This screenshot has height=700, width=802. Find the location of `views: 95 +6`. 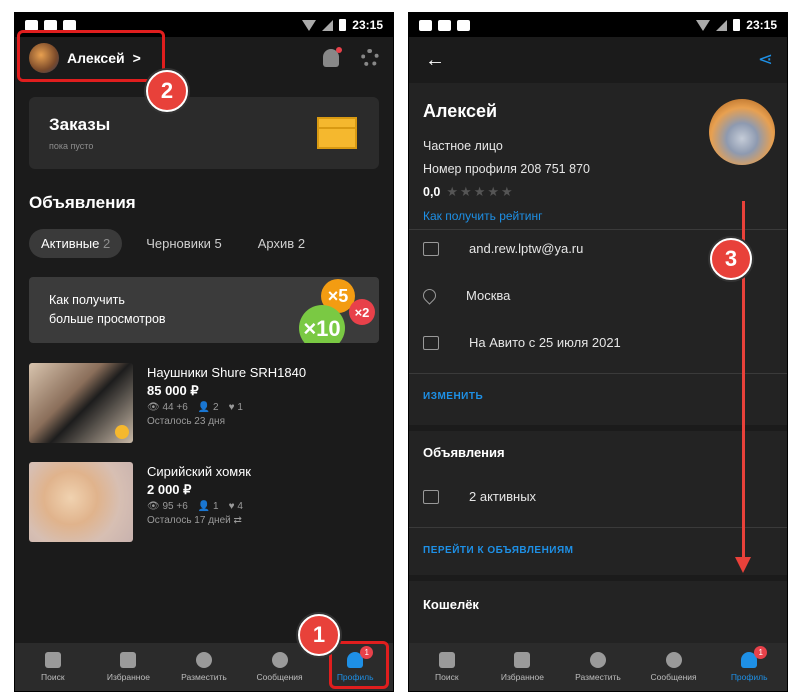

views: 95 +6 is located at coordinates (175, 506).